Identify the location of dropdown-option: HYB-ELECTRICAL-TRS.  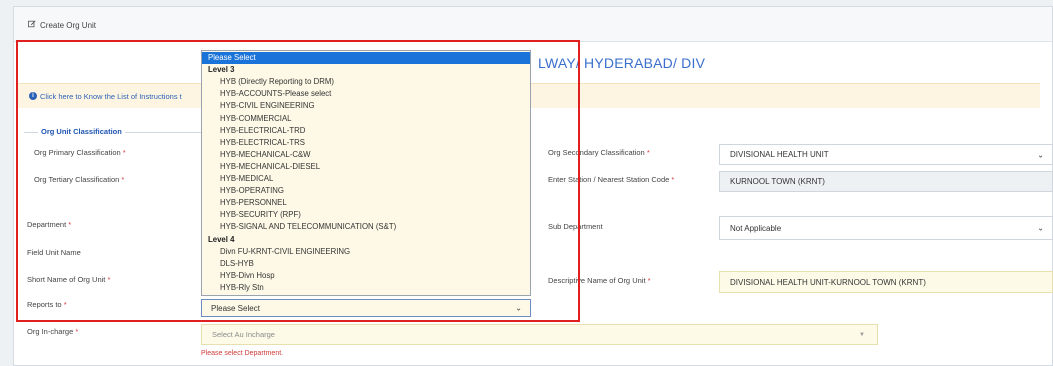
(366, 143).